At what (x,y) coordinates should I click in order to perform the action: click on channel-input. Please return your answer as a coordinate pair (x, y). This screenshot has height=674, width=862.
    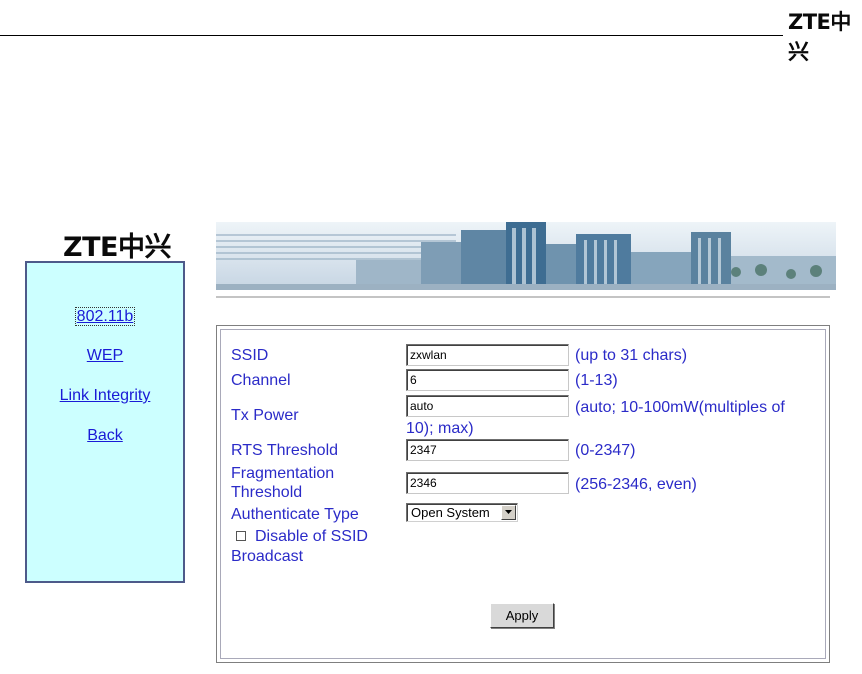
    Looking at the image, I should click on (487, 380).